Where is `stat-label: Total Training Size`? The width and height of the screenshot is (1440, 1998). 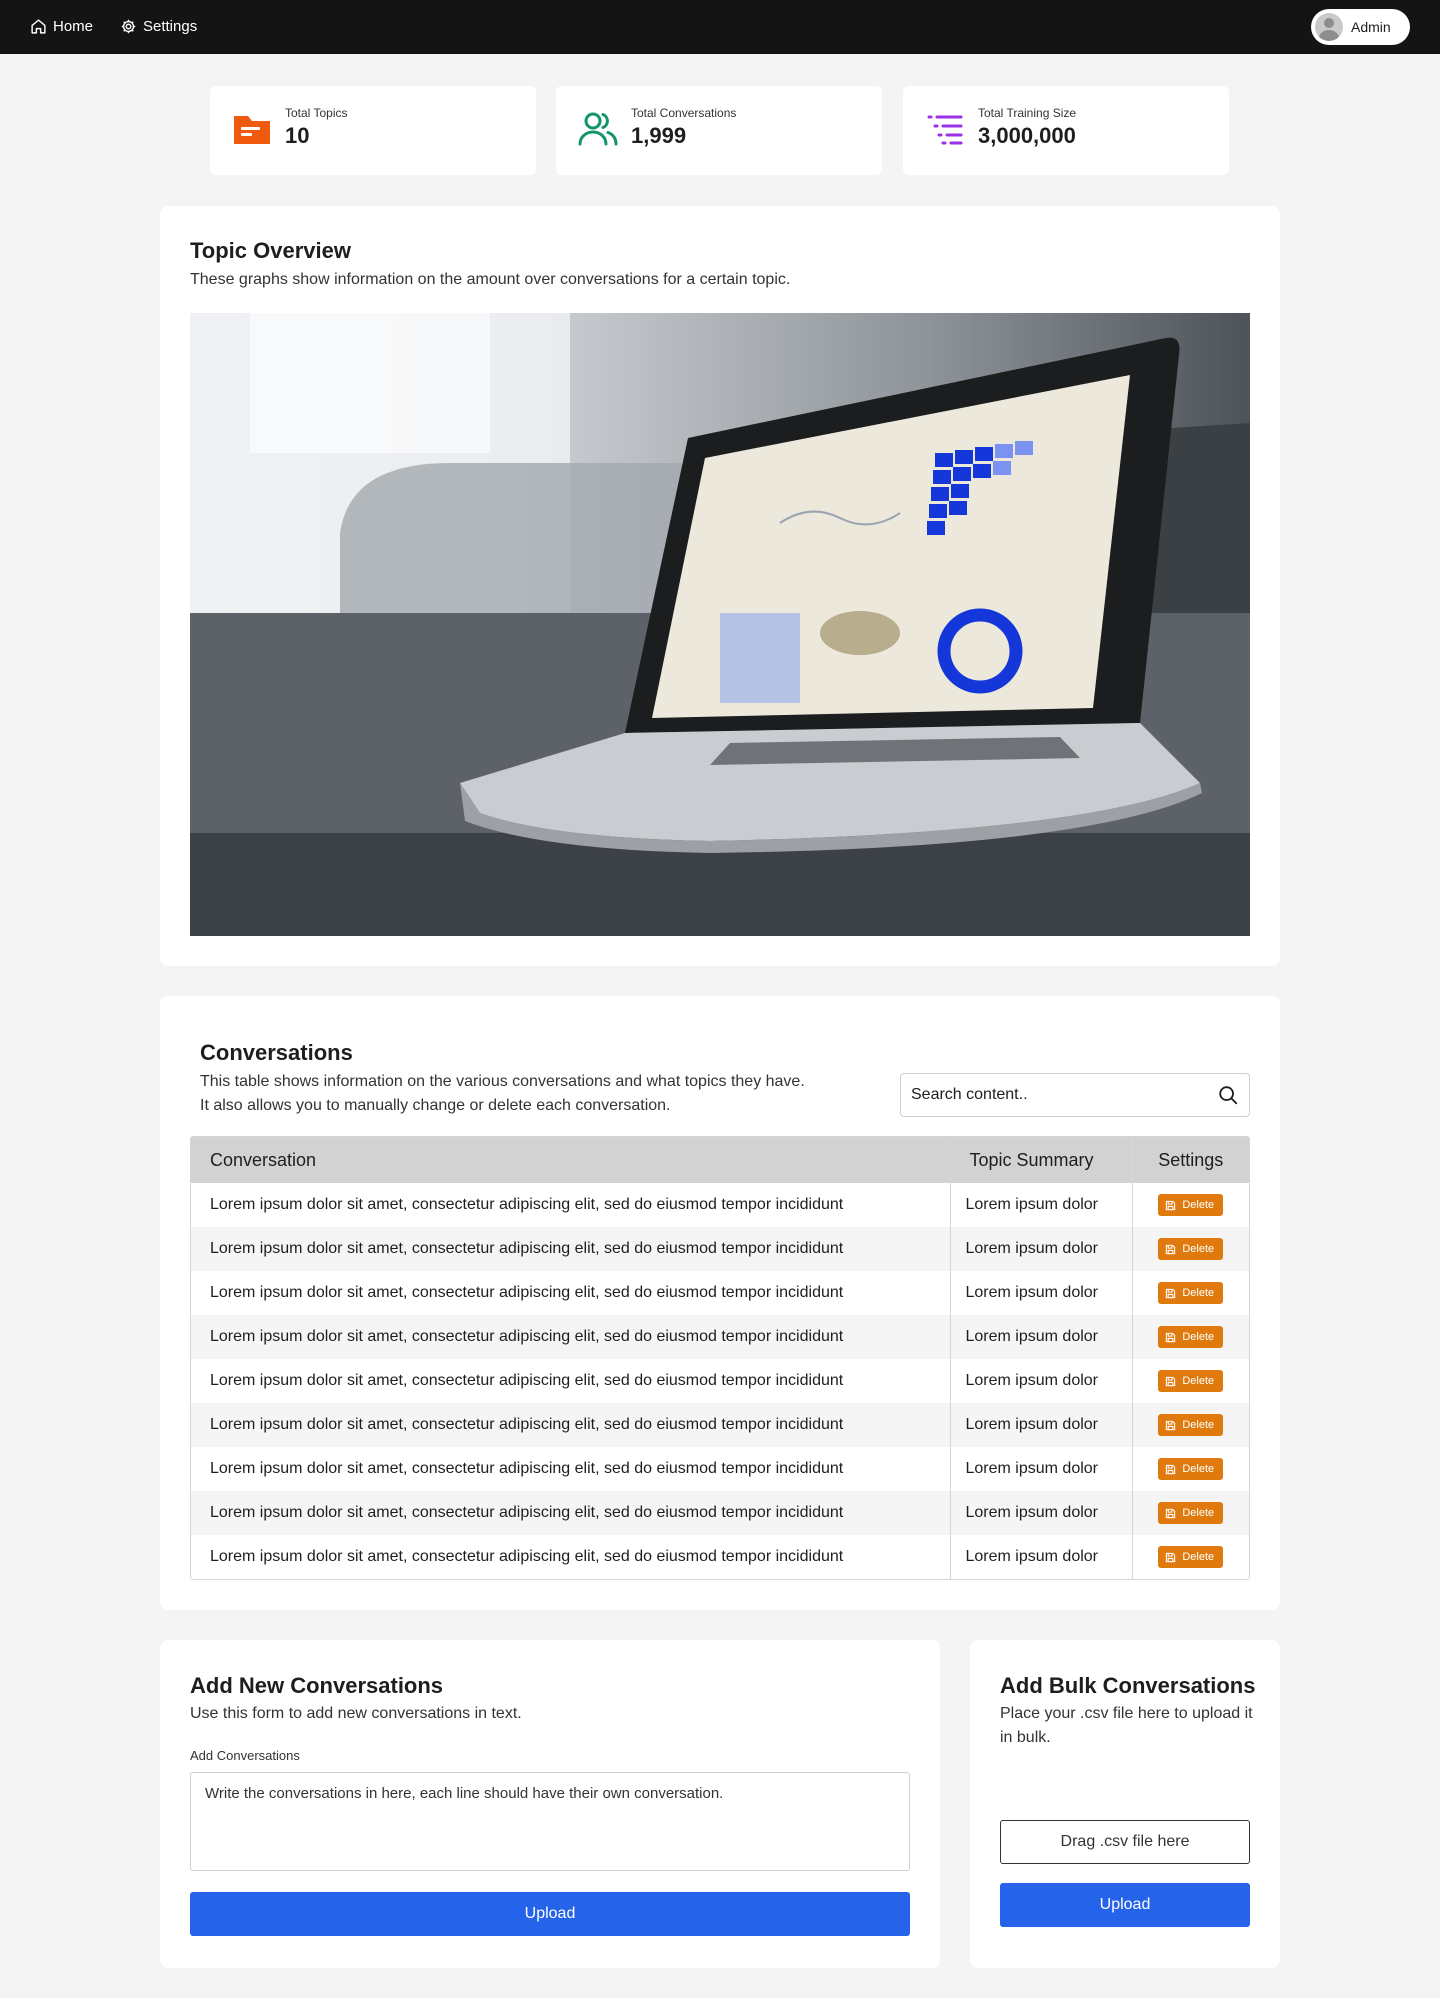 stat-label: Total Training Size is located at coordinates (1027, 113).